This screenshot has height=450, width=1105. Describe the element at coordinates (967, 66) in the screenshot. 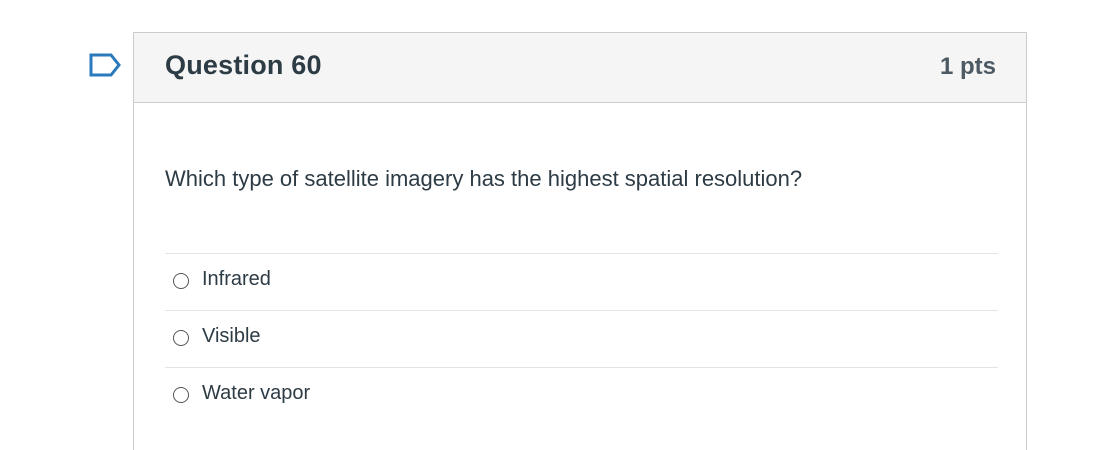

I see `question-points: 1 pts` at that location.